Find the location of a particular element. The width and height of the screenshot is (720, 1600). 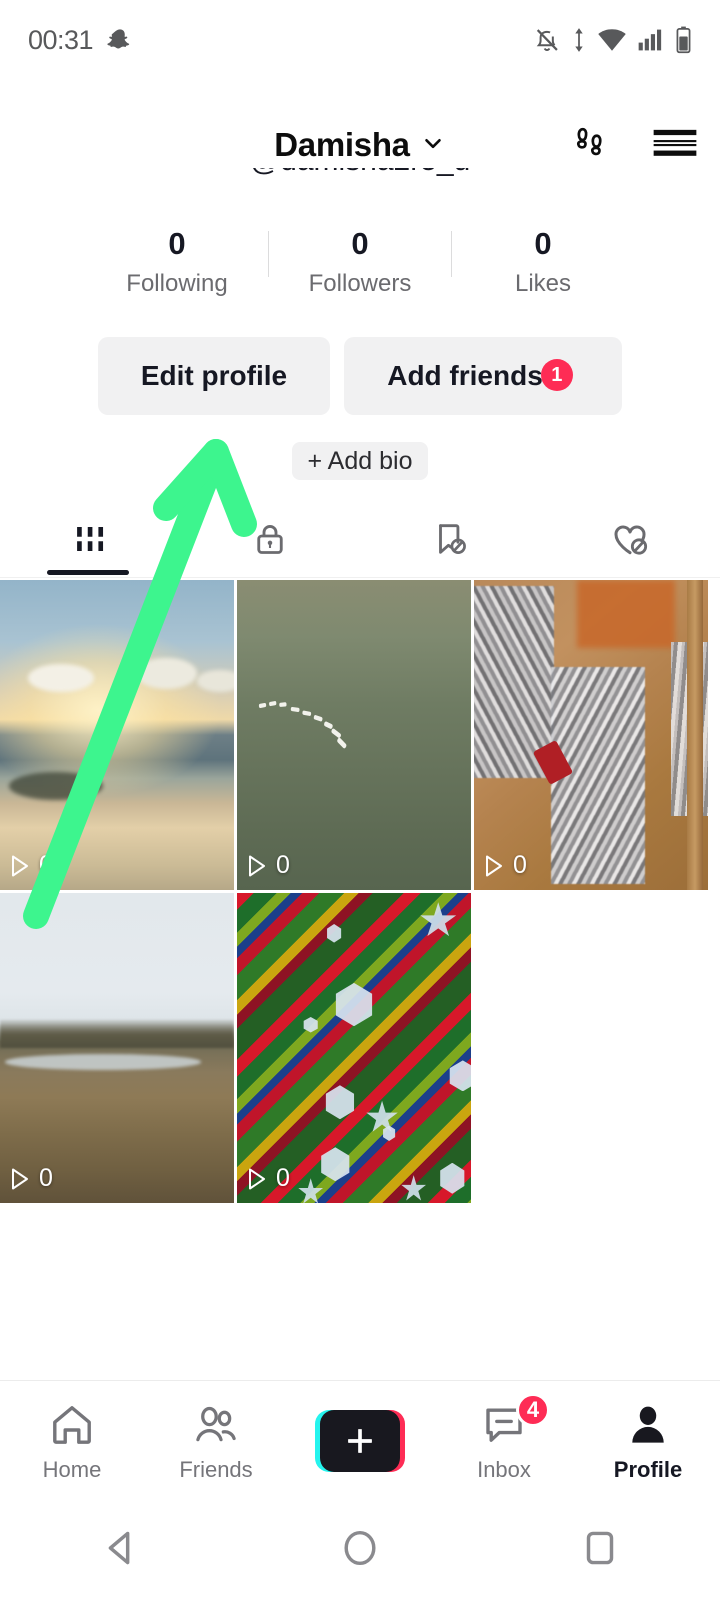

grid-icon is located at coordinates (90, 541).